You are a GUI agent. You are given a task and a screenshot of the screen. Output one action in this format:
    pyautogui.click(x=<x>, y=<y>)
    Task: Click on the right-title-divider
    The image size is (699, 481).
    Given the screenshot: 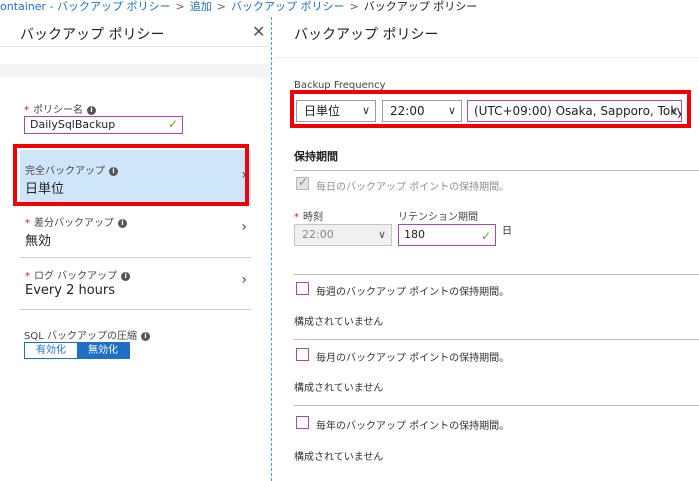 What is the action you would take?
    pyautogui.click(x=487, y=57)
    